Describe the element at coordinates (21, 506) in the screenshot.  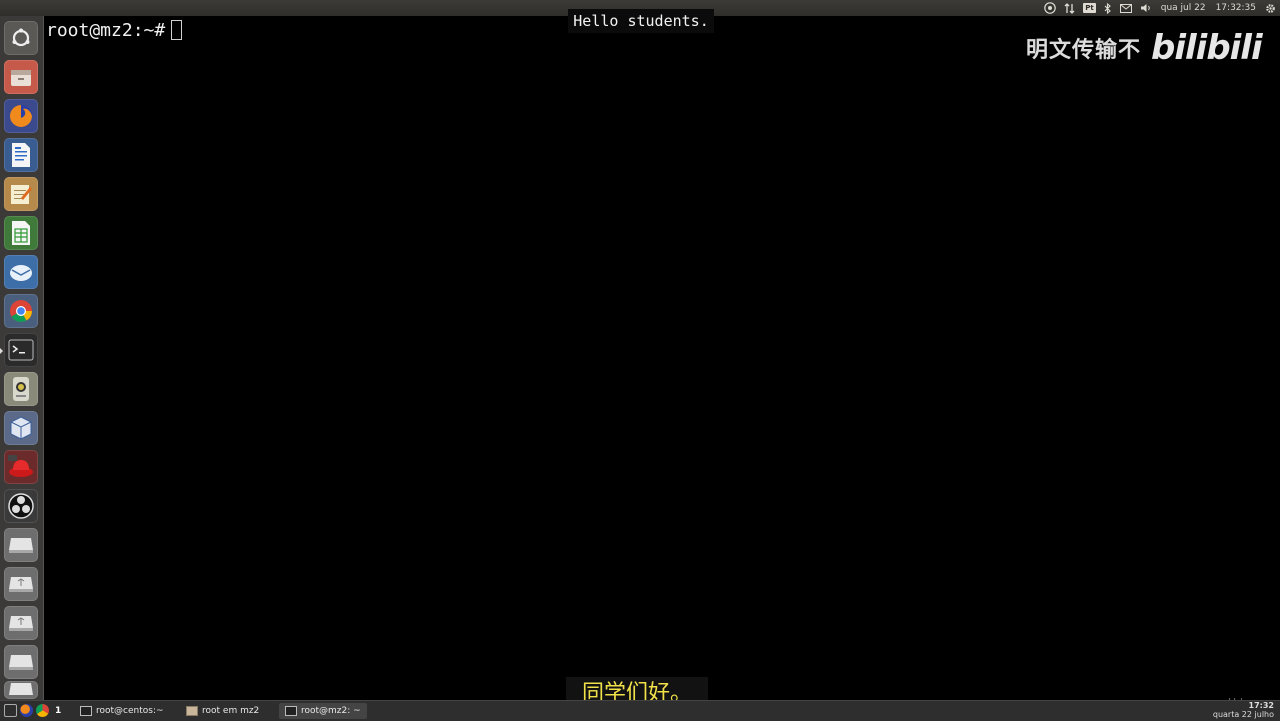
I see `obs-icon` at that location.